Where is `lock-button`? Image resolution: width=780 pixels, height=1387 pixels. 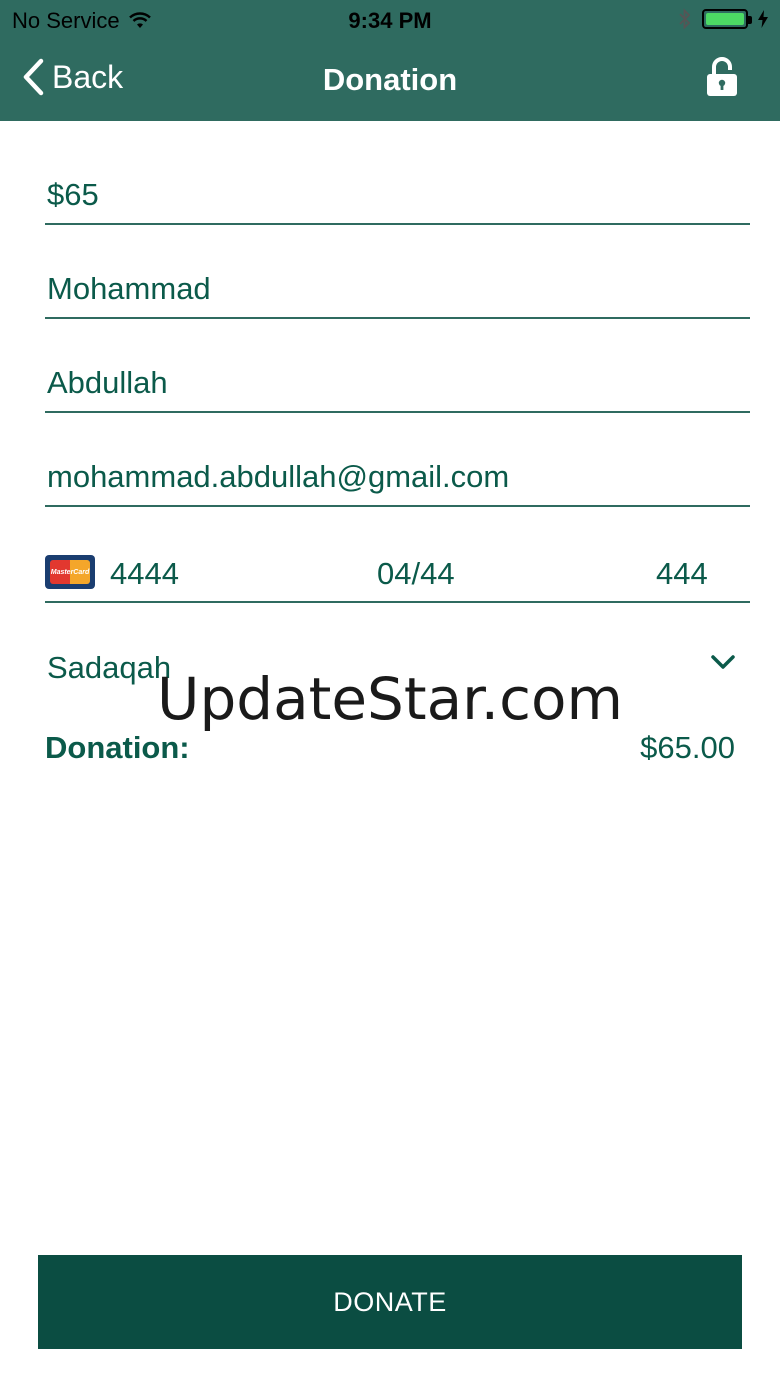
lock-button is located at coordinates (722, 79).